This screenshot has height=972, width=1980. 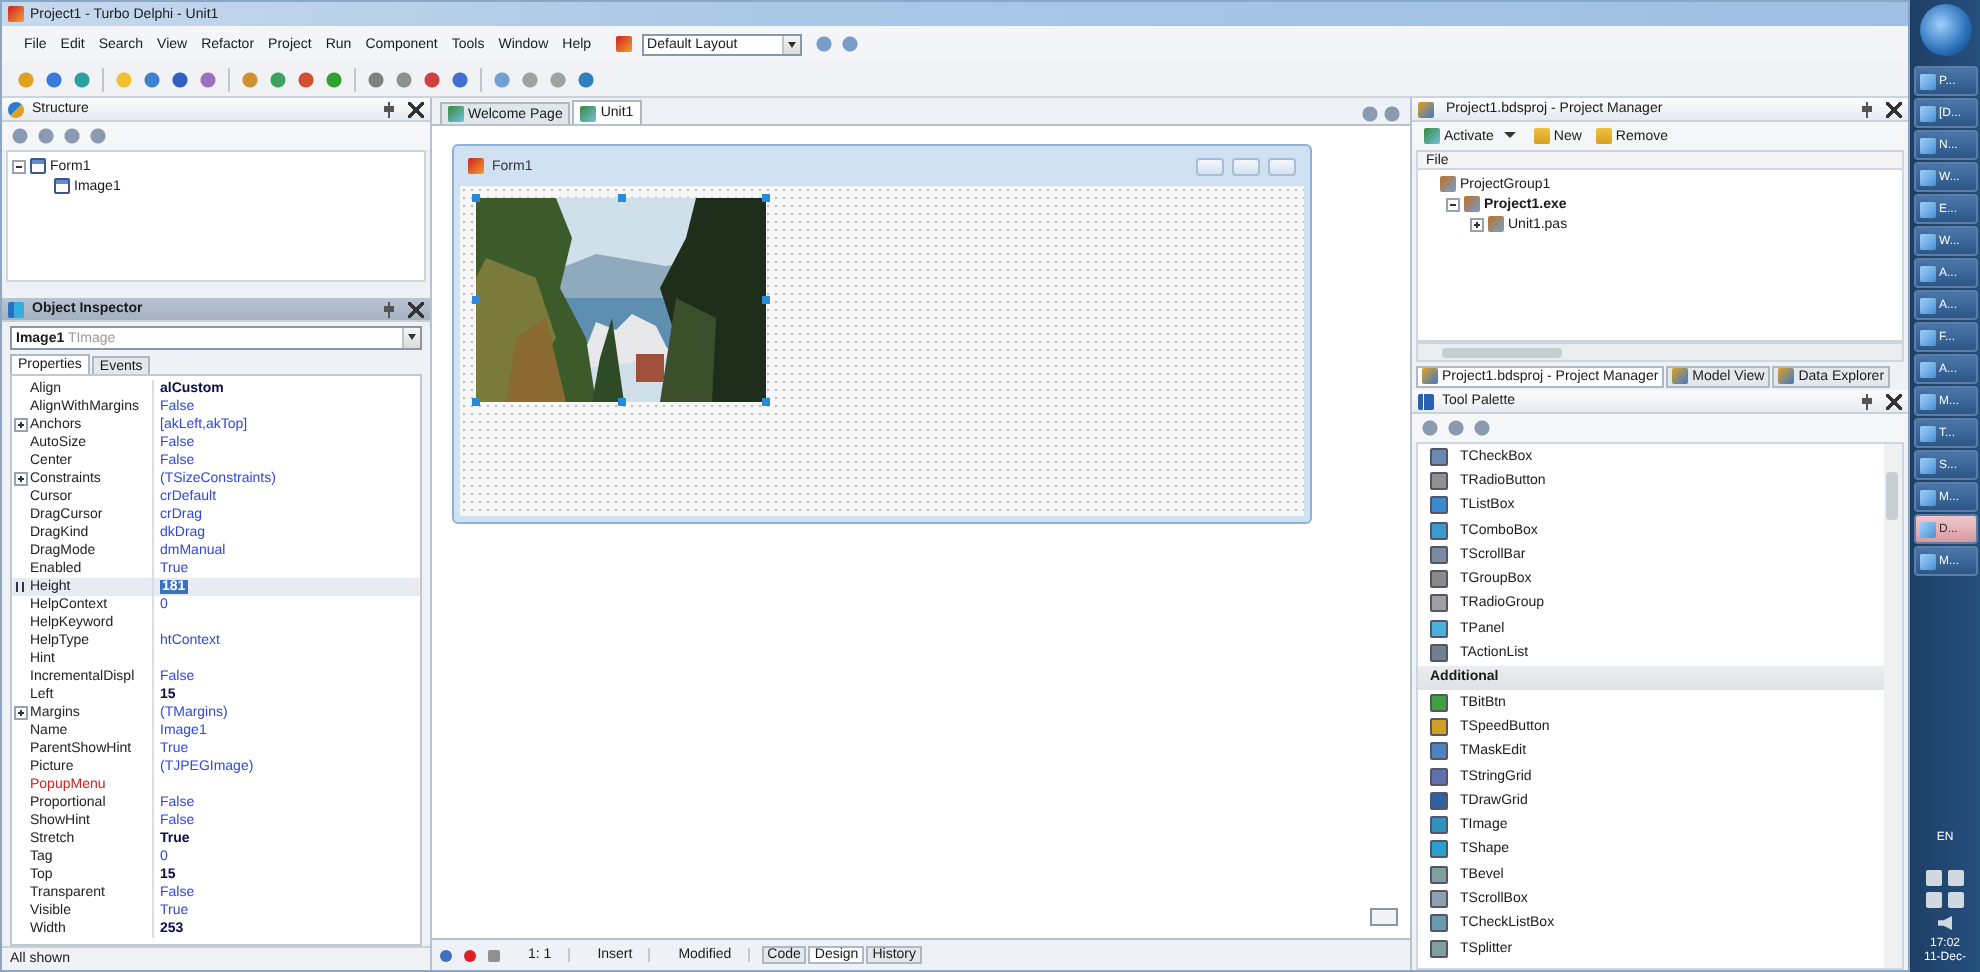 What do you see at coordinates (21, 587) in the screenshot?
I see `current-row-icon` at bounding box center [21, 587].